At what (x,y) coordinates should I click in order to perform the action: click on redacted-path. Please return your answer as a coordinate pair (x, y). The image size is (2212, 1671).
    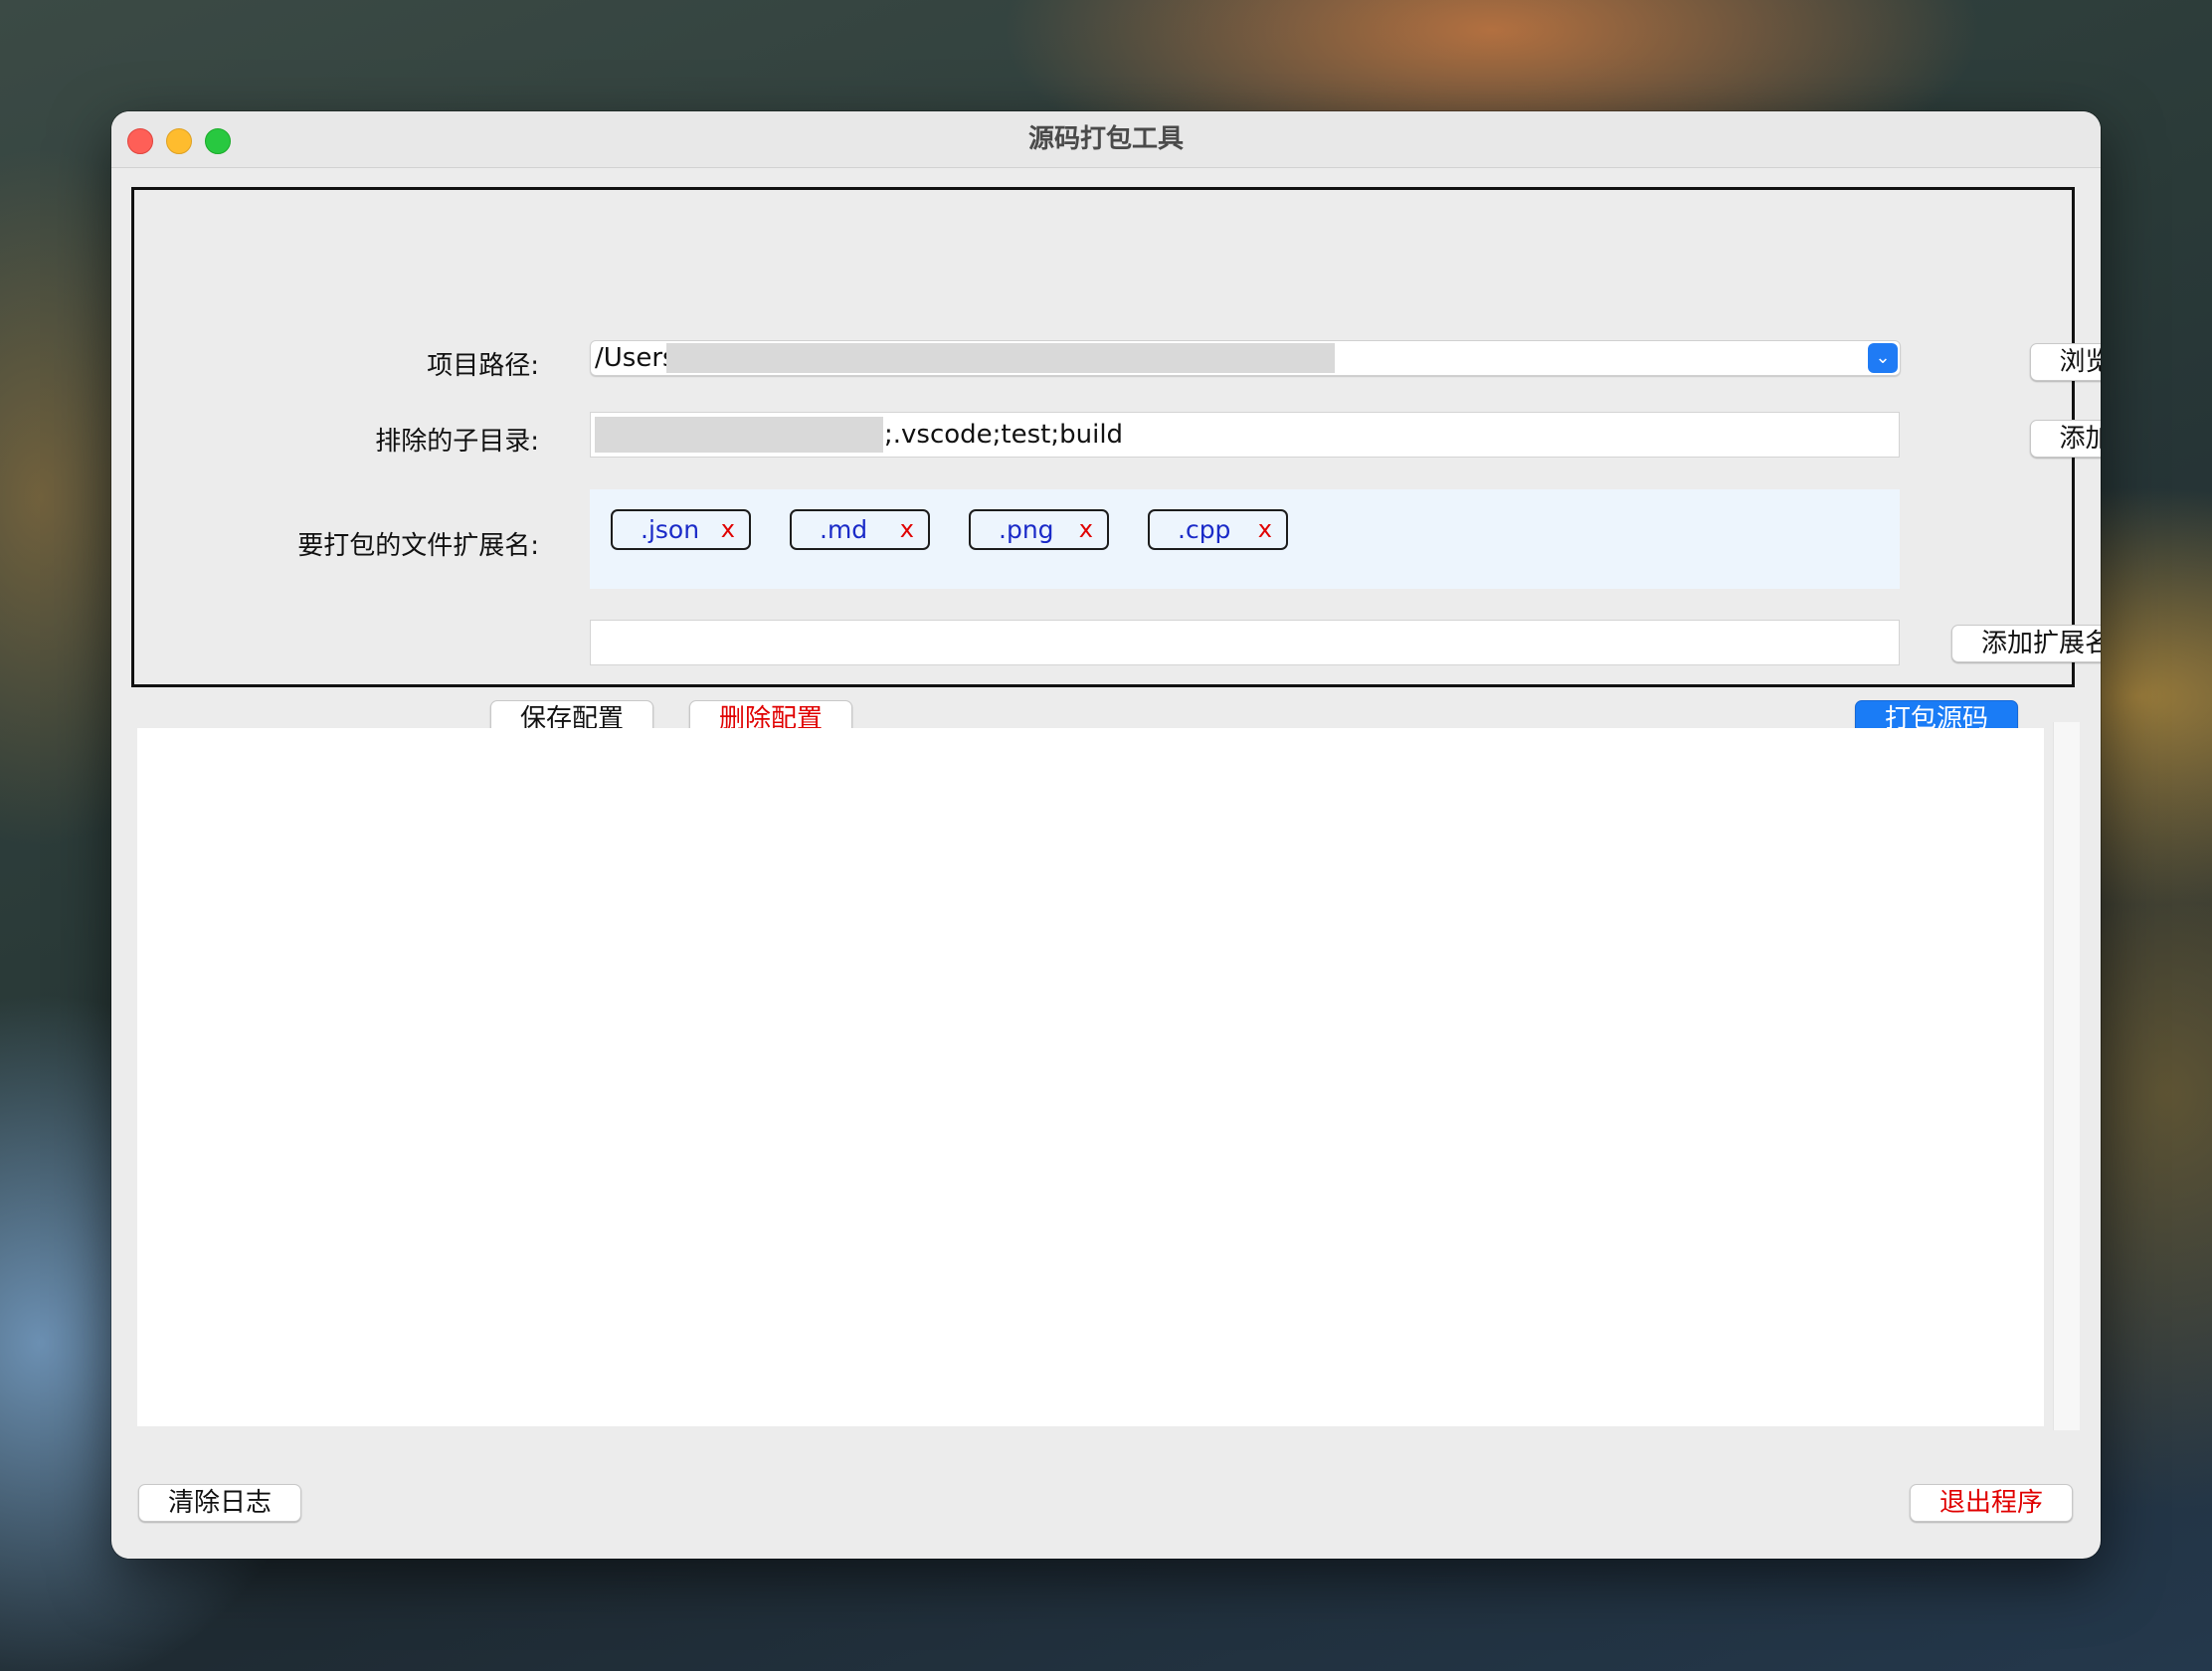
    Looking at the image, I should click on (1000, 358).